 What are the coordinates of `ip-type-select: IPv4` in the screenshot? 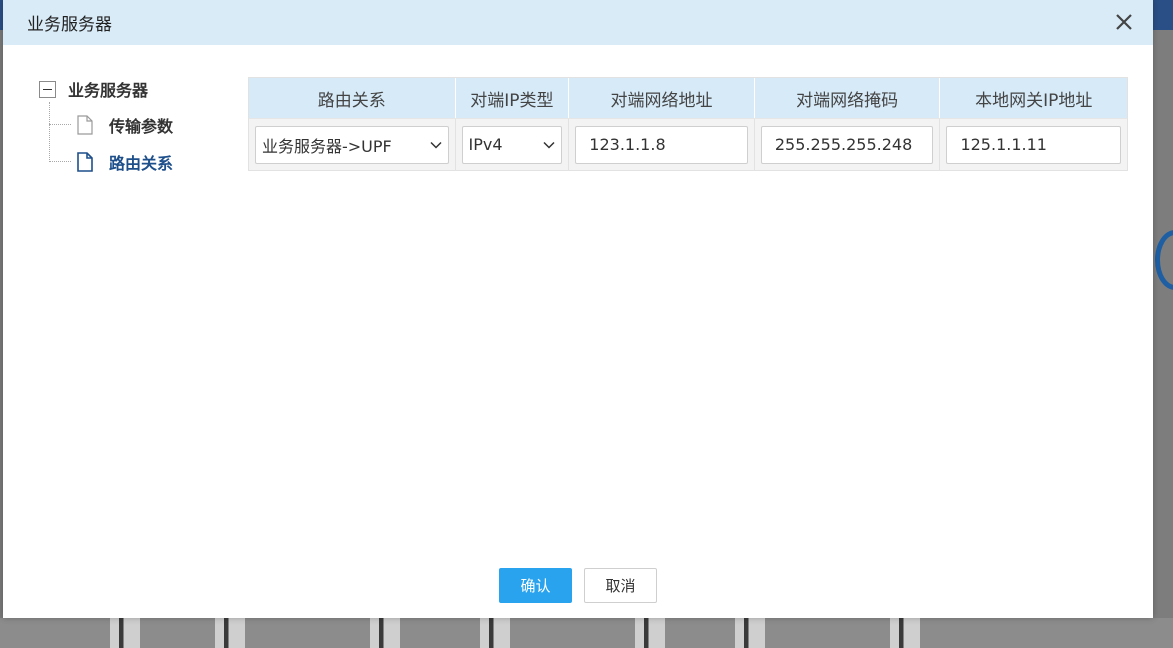 It's located at (512, 144).